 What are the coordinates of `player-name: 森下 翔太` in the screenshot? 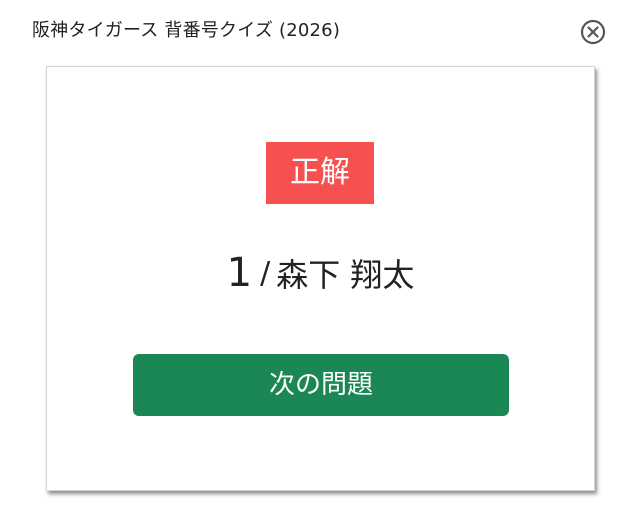 It's located at (345, 275).